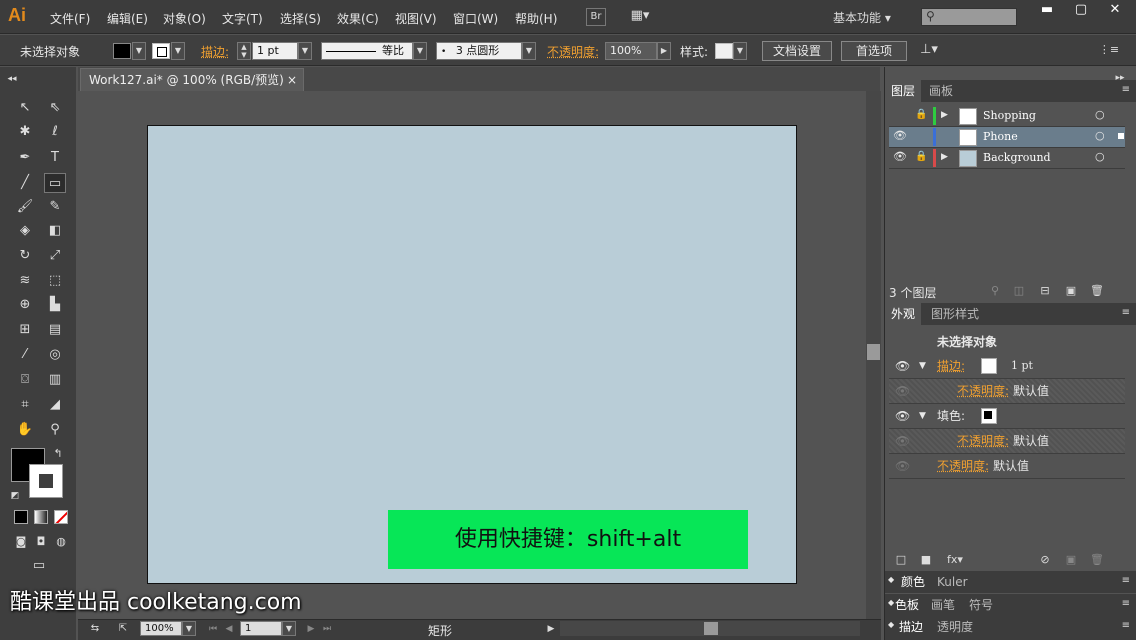 Image resolution: width=1136 pixels, height=640 pixels. Describe the element at coordinates (724, 51) in the screenshot. I see `graphic-style-swatch` at that location.